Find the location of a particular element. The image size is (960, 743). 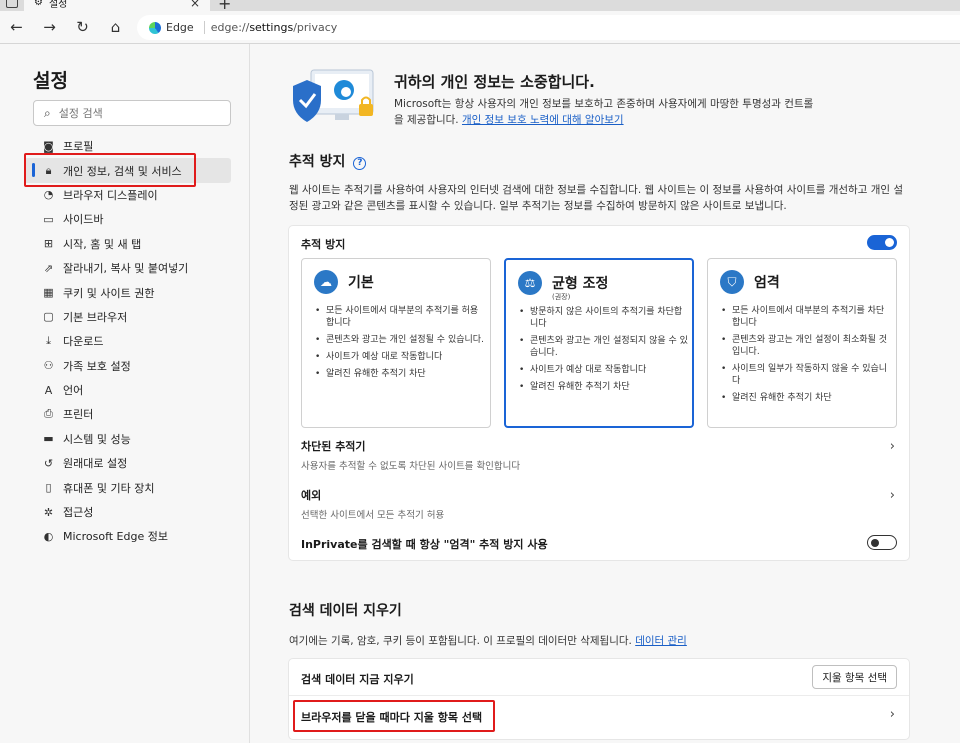

download-icon: ⤓ is located at coordinates (48, 341).